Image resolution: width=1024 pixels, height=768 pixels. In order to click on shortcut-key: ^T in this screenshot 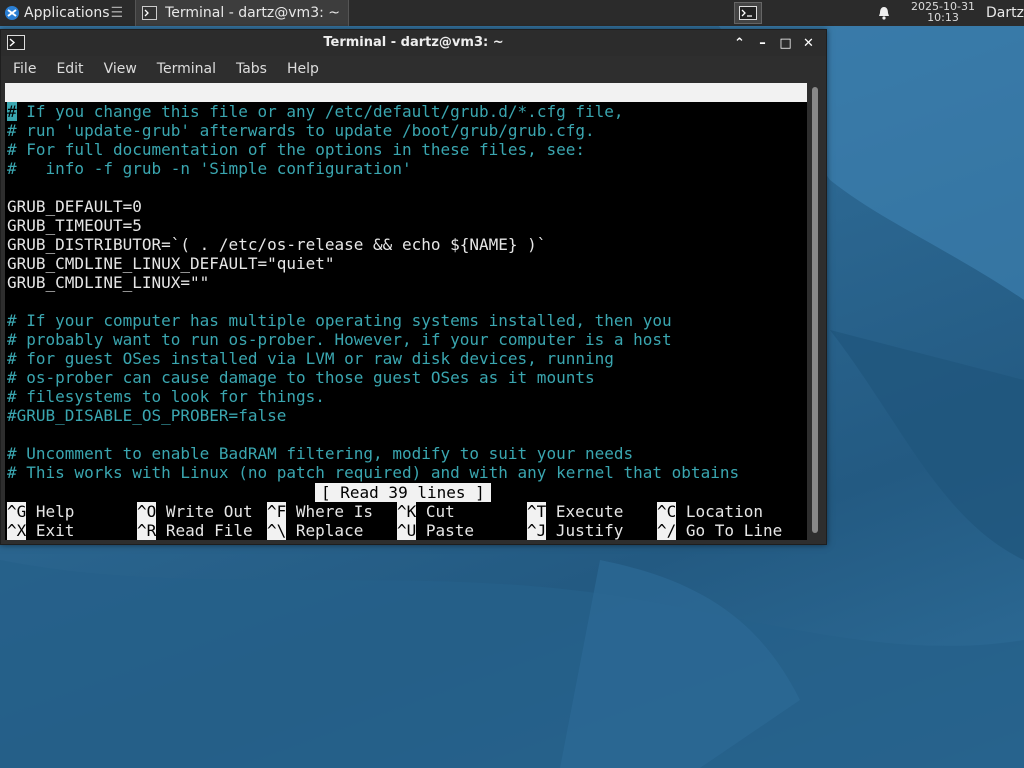, I will do `click(537, 511)`.